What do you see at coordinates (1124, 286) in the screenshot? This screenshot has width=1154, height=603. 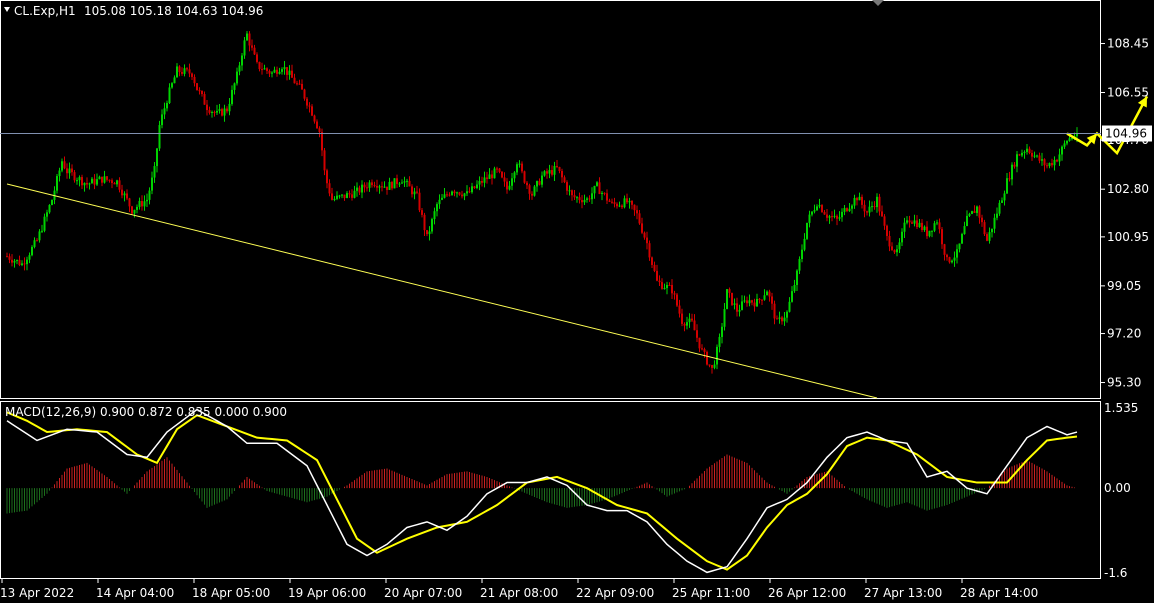 I see `price-tick-label: 99.05` at bounding box center [1124, 286].